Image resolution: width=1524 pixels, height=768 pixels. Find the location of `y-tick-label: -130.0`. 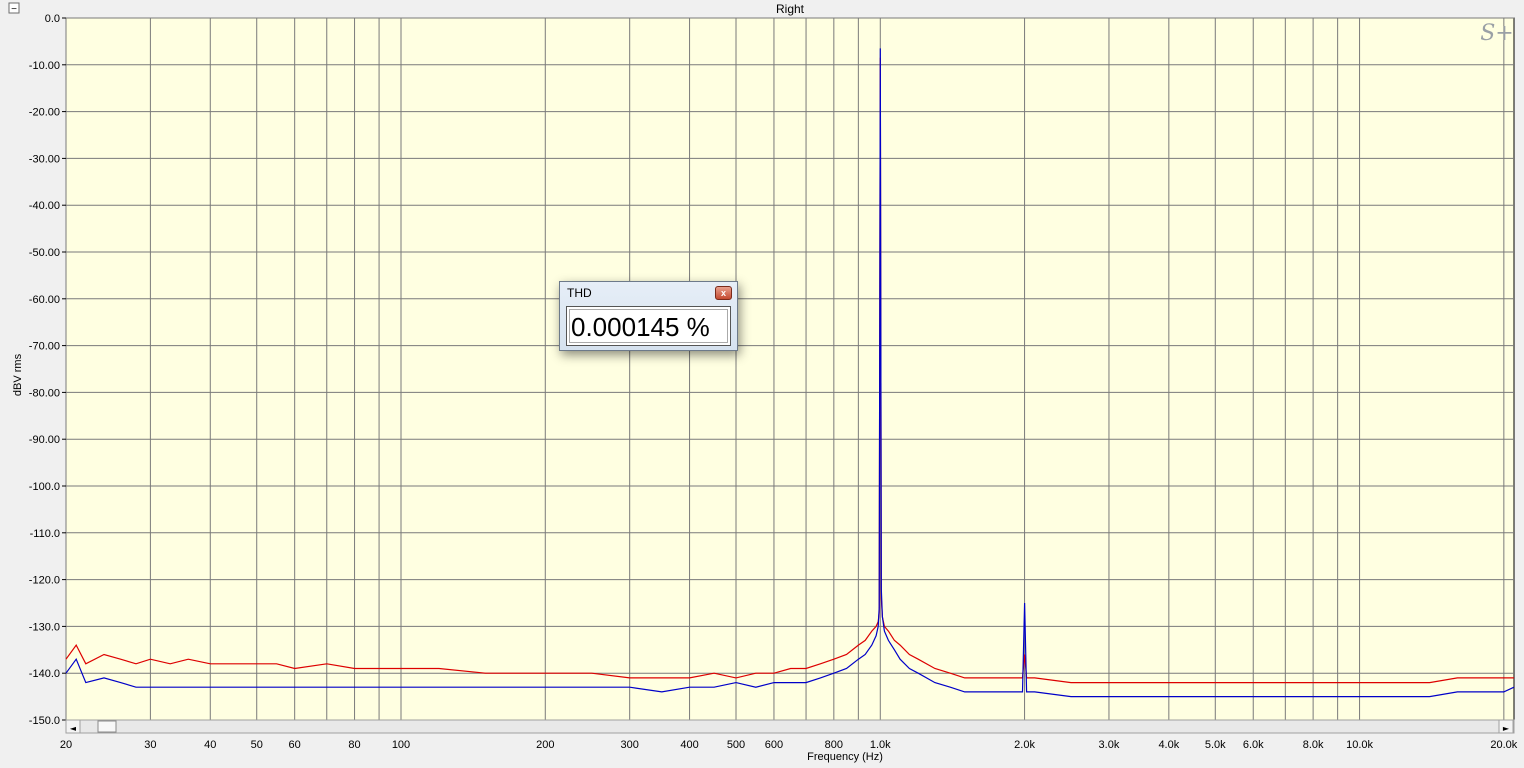

y-tick-label: -130.0 is located at coordinates (44, 627).